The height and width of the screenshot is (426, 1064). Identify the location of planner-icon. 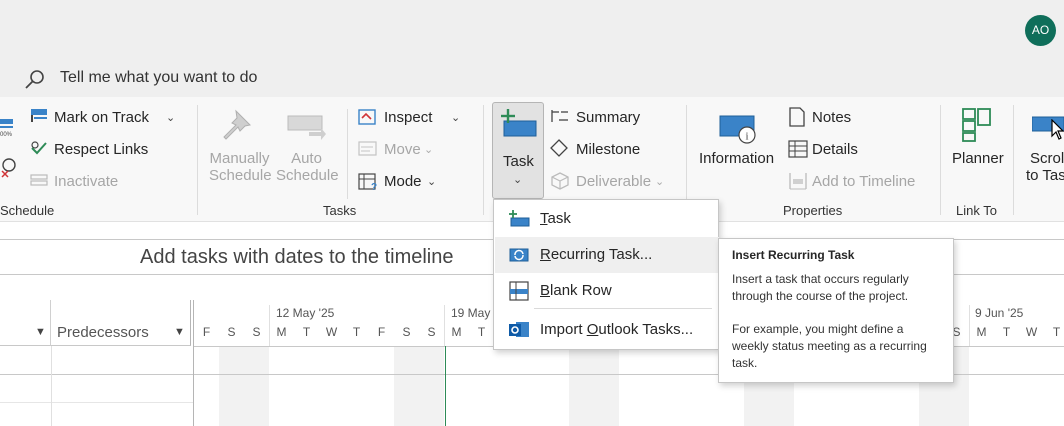
(976, 125).